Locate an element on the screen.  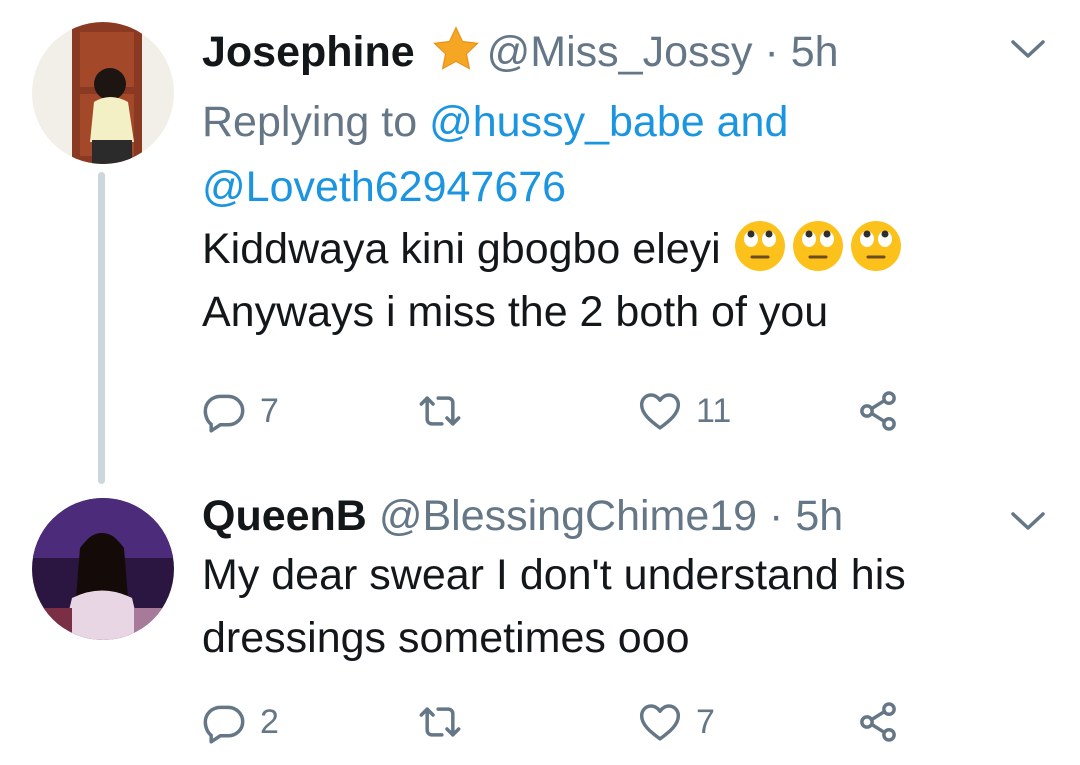
reply-count: 7 is located at coordinates (269, 410).